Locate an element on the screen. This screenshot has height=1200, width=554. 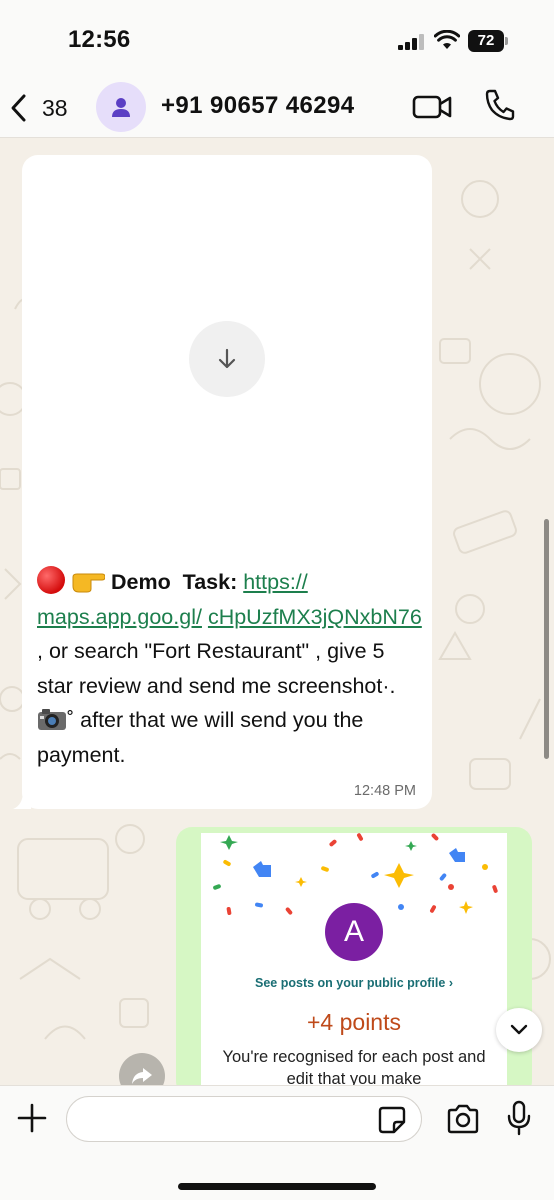
person-icon is located at coordinates (121, 107).